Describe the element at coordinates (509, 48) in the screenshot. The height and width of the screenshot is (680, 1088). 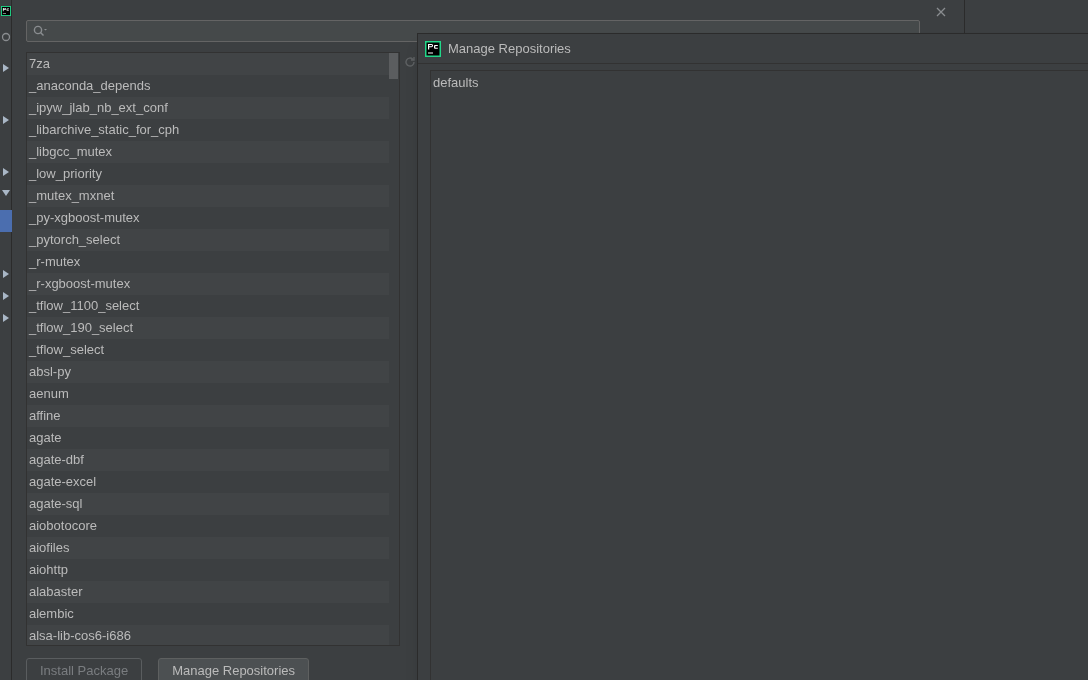
I see `dialog-title: Manage Repositories` at that location.